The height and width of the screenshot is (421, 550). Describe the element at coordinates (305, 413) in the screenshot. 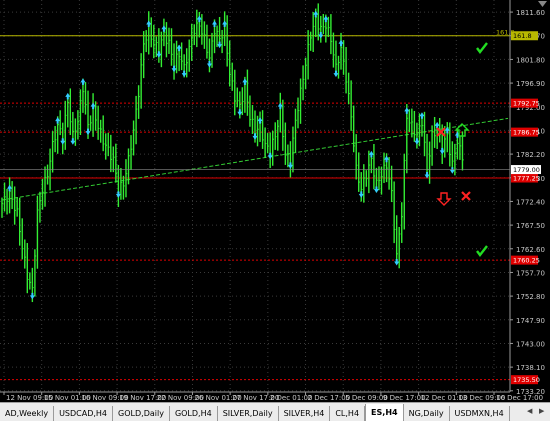

I see `tab-silver-h4: SILVER,H4` at that location.